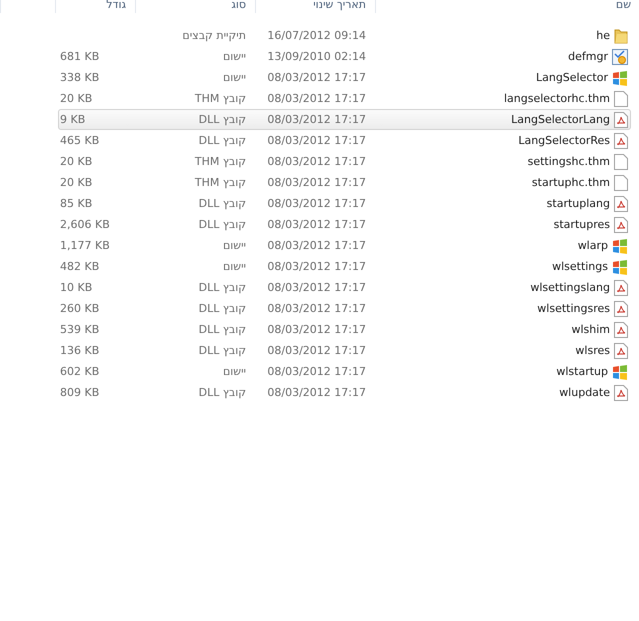 This screenshot has height=621, width=639. What do you see at coordinates (582, 371) in the screenshot?
I see `file-name: wlstartup` at bounding box center [582, 371].